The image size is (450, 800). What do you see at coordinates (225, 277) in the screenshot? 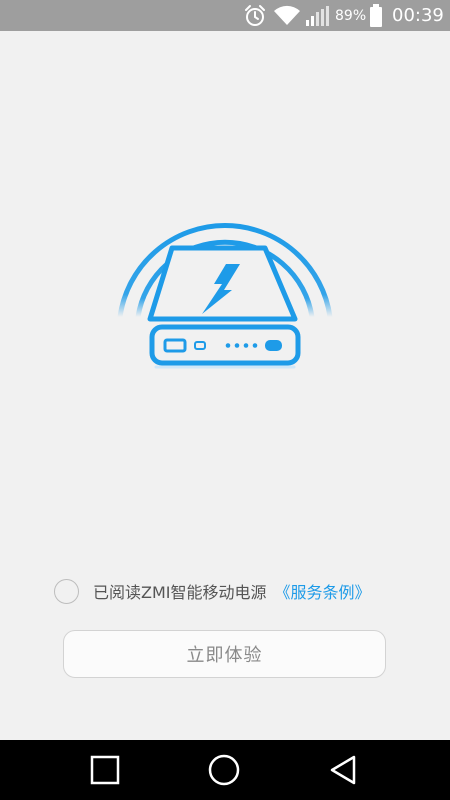
I see `power-bank-wireless-icon` at bounding box center [225, 277].